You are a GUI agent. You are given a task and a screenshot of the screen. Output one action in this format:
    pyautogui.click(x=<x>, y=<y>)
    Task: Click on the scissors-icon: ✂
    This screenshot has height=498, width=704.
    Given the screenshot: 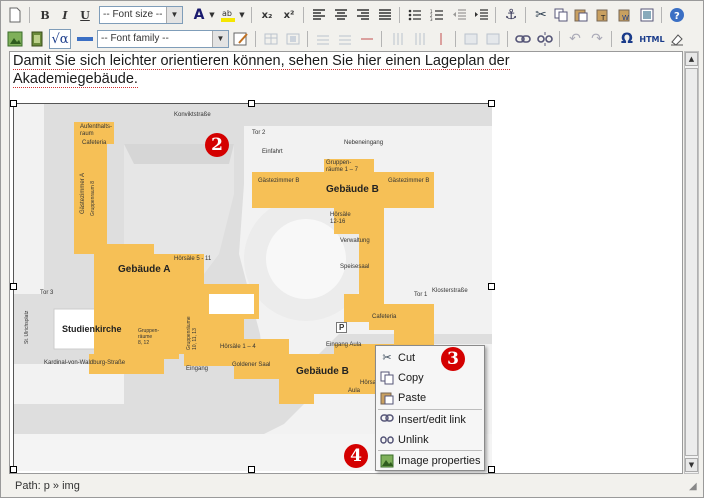 What is the action you would take?
    pyautogui.click(x=387, y=358)
    